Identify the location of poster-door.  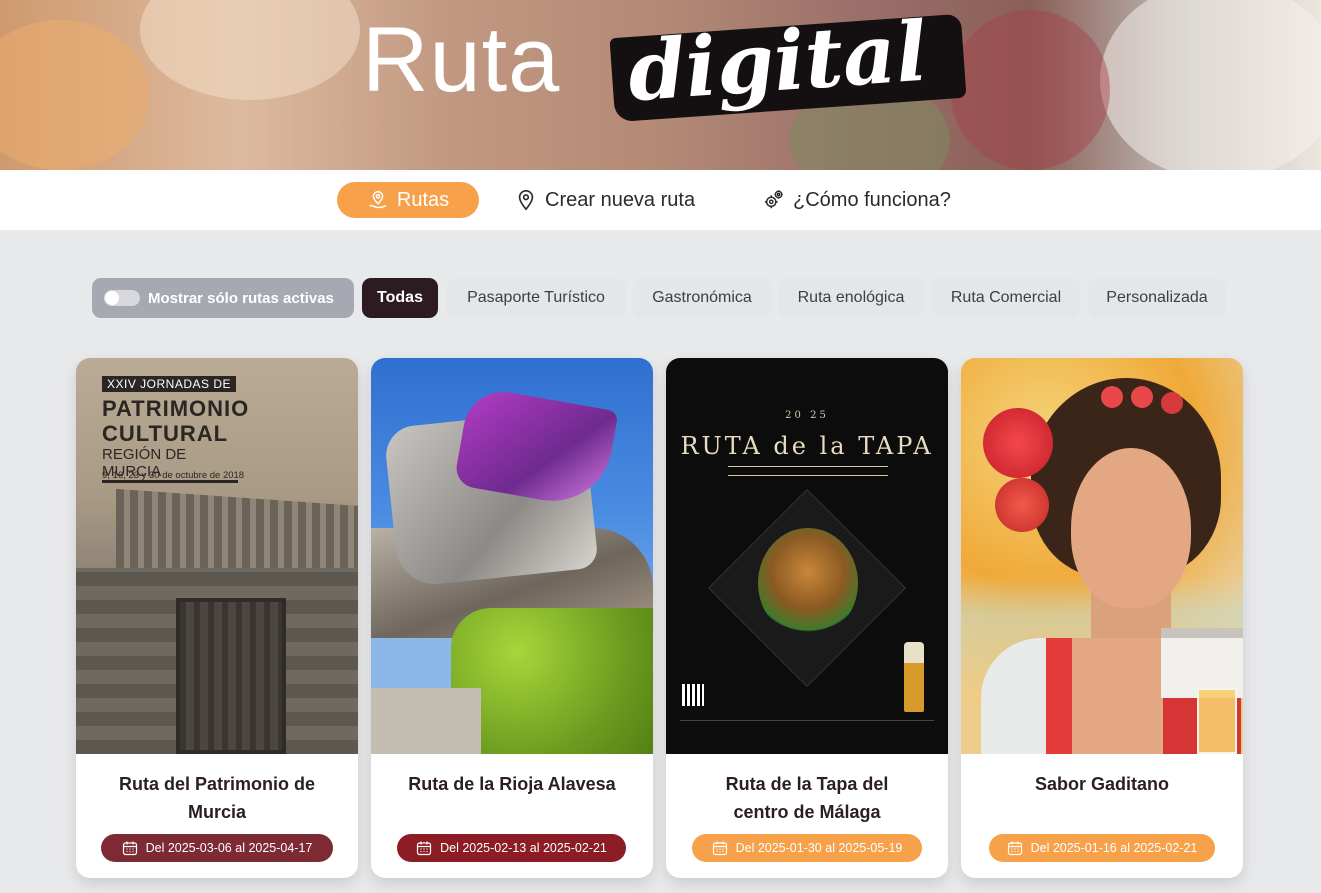
(231, 676).